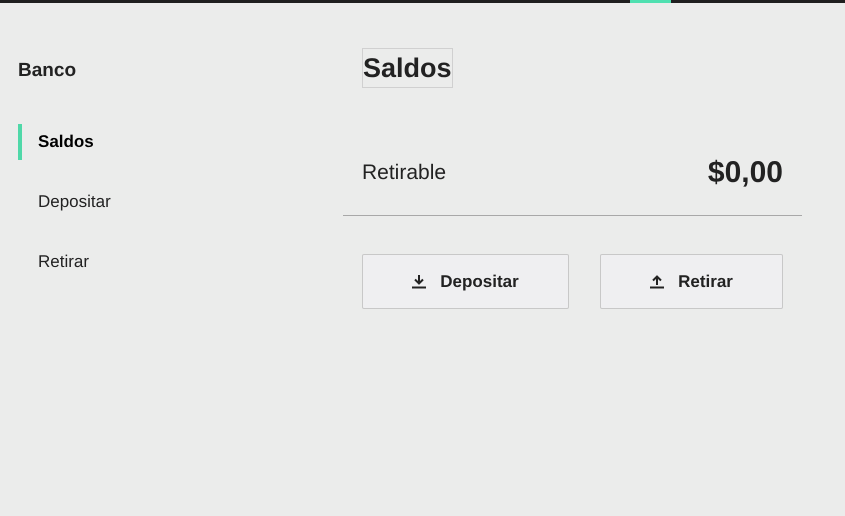  Describe the element at coordinates (404, 173) in the screenshot. I see `balance-label: Retirable` at that location.